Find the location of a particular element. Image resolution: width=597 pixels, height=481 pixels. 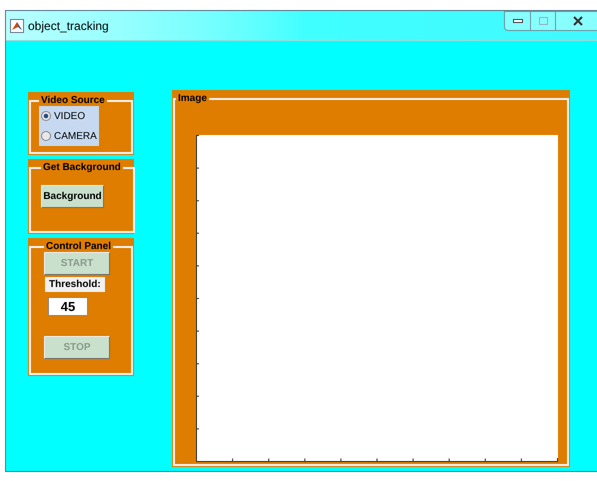

window-title: object_tracking is located at coordinates (68, 26).